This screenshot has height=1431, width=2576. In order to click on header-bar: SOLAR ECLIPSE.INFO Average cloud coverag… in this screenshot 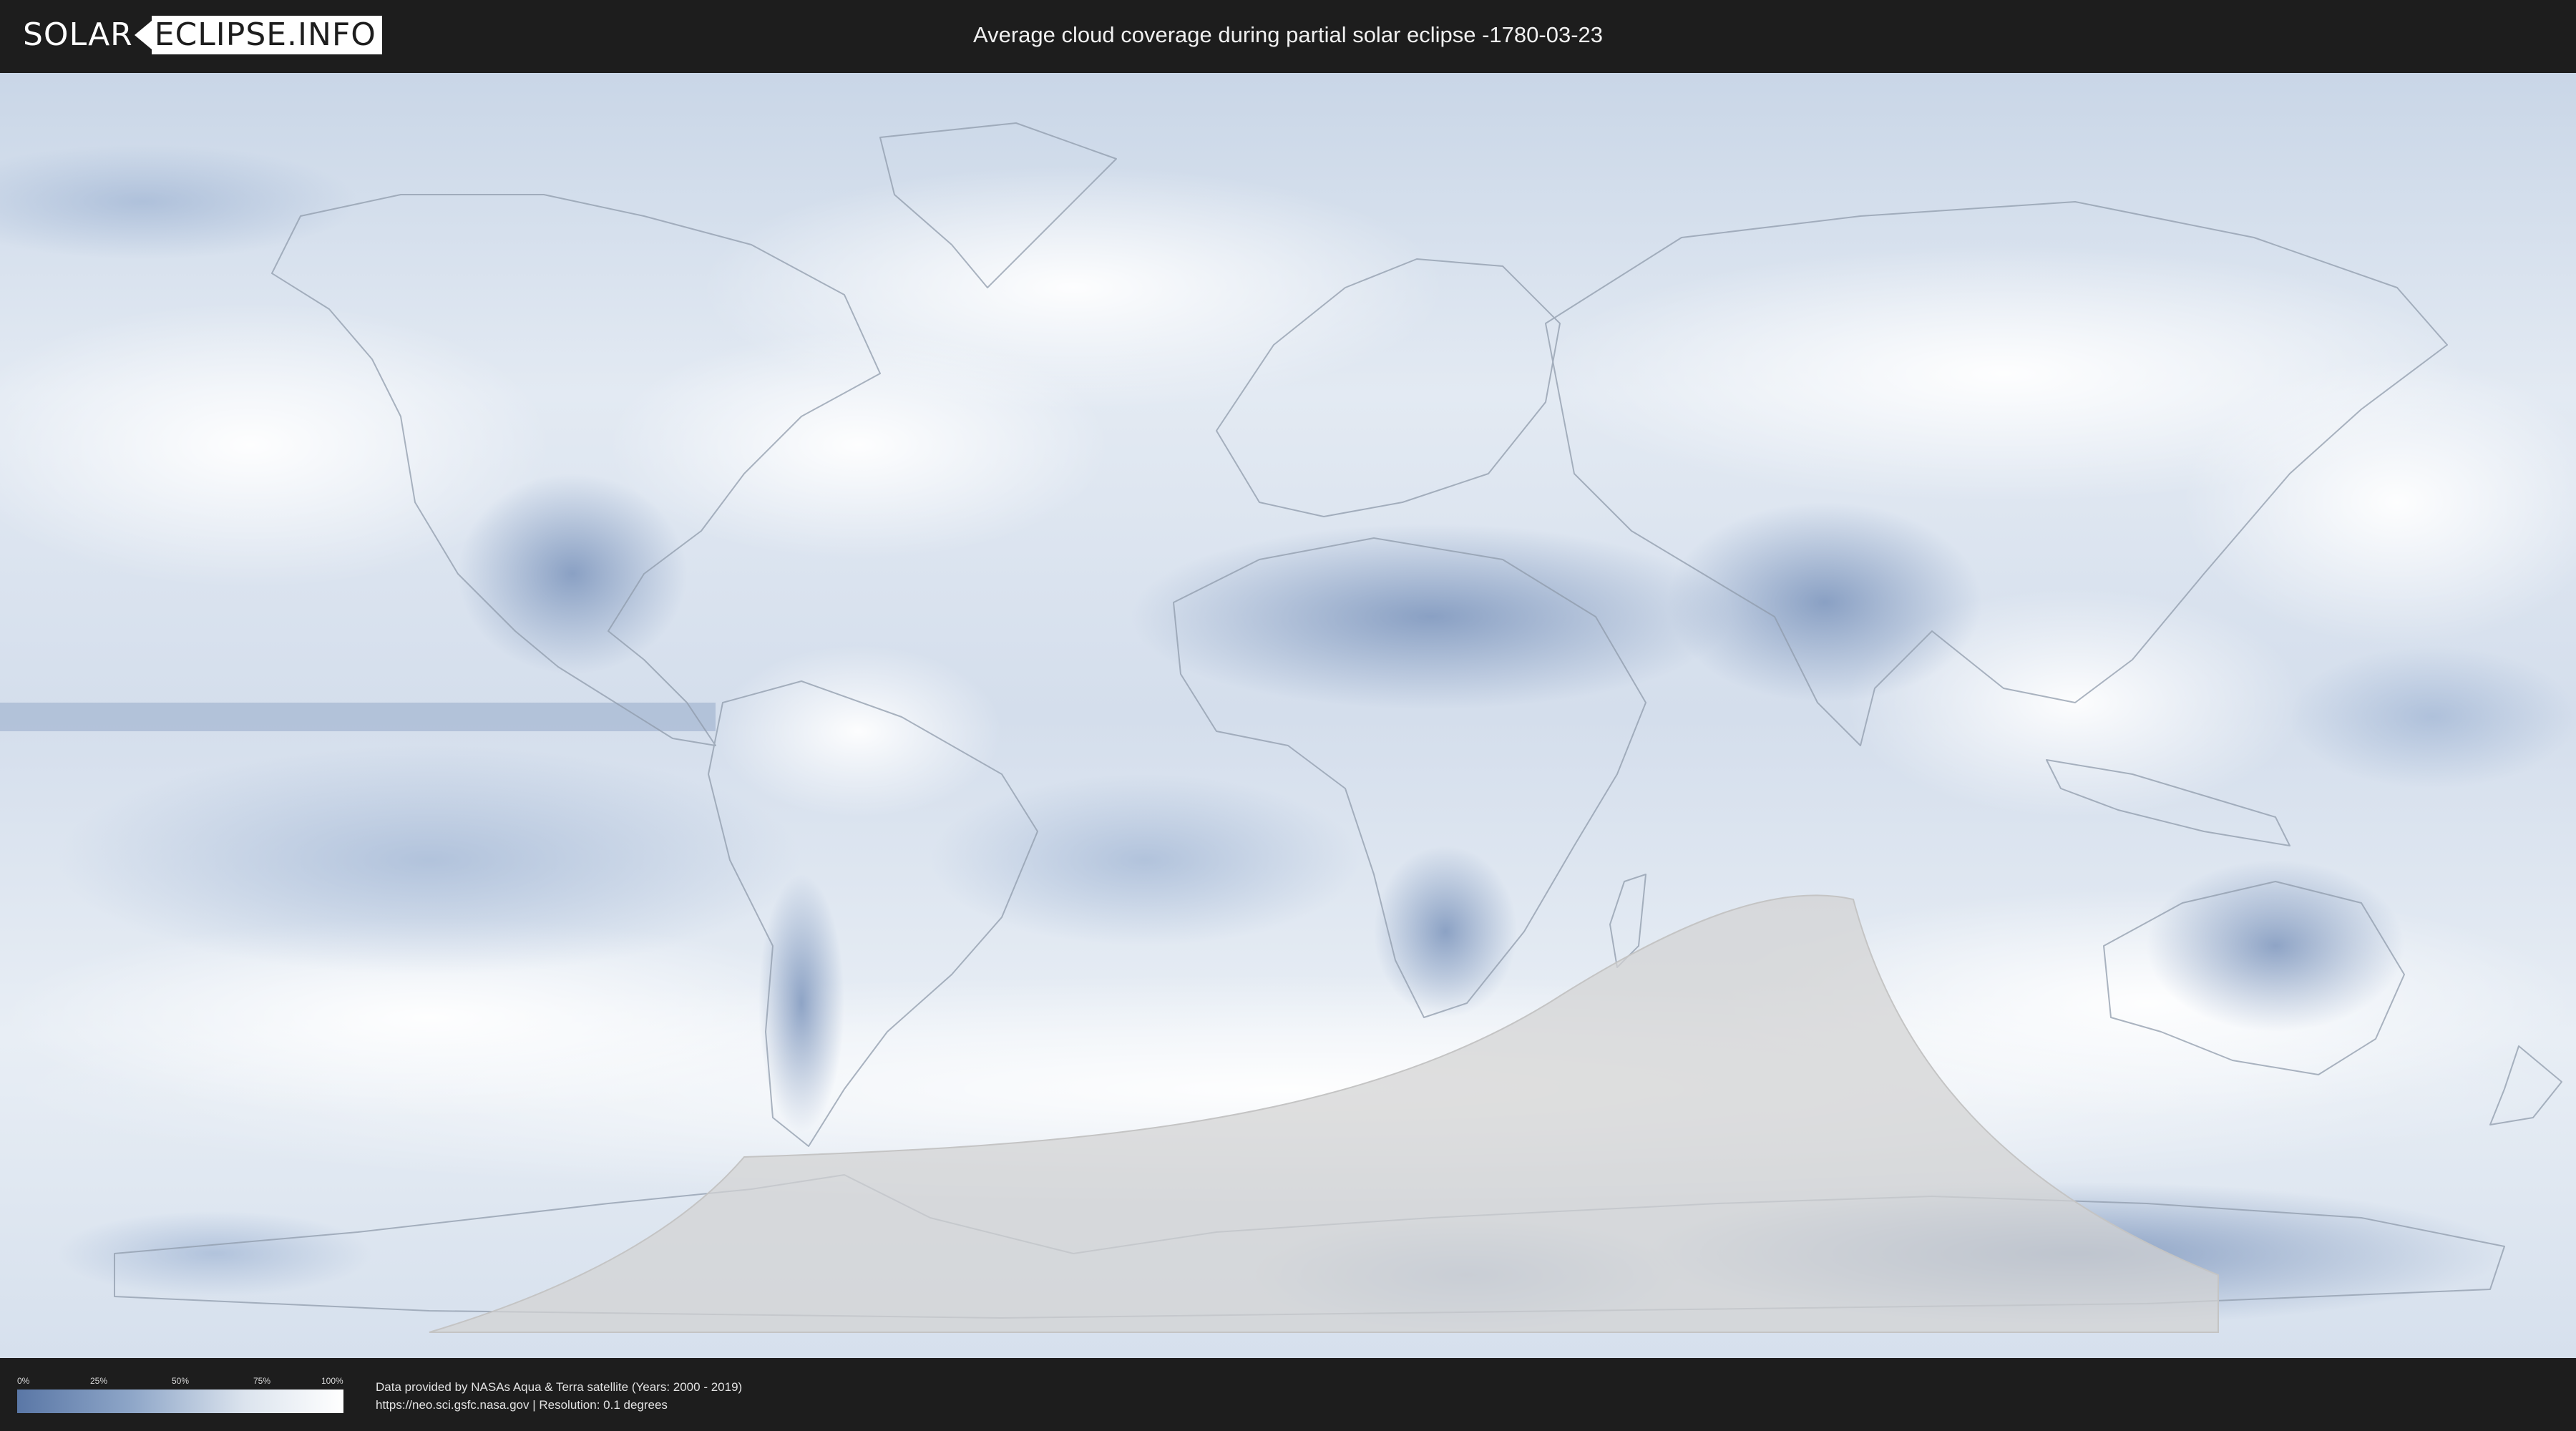, I will do `click(1288, 36)`.